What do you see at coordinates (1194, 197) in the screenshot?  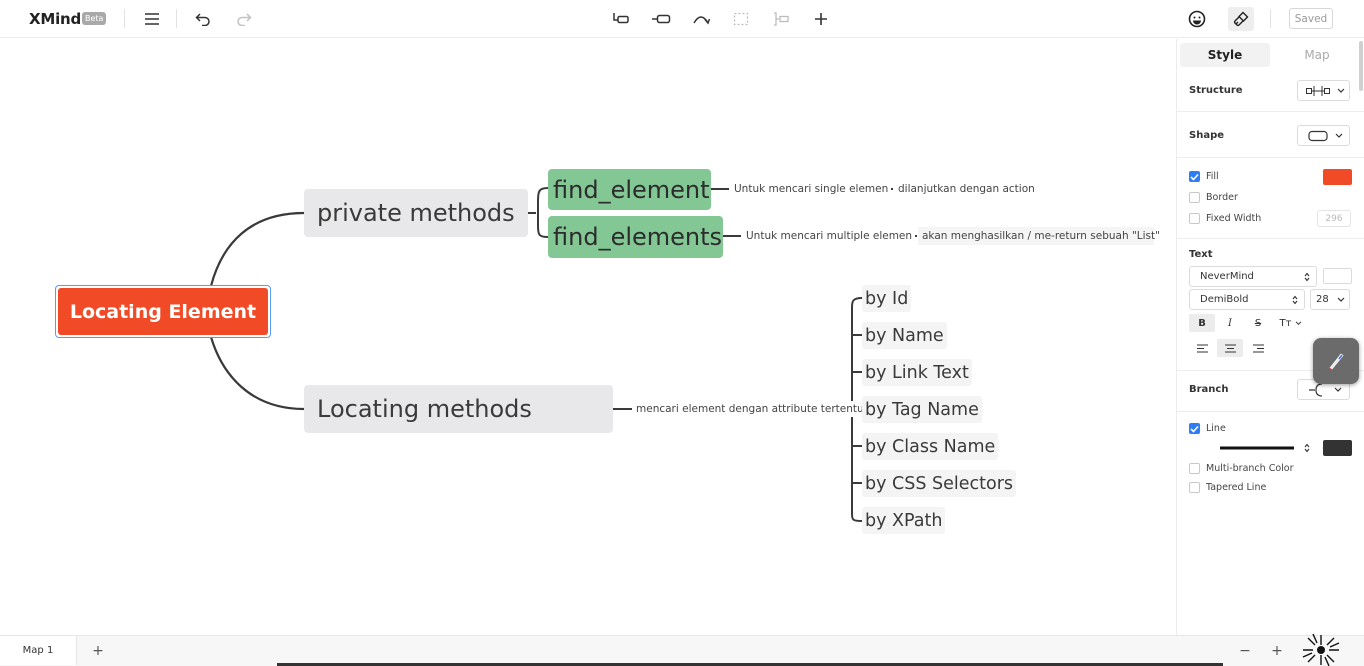 I see `border-checkbox` at bounding box center [1194, 197].